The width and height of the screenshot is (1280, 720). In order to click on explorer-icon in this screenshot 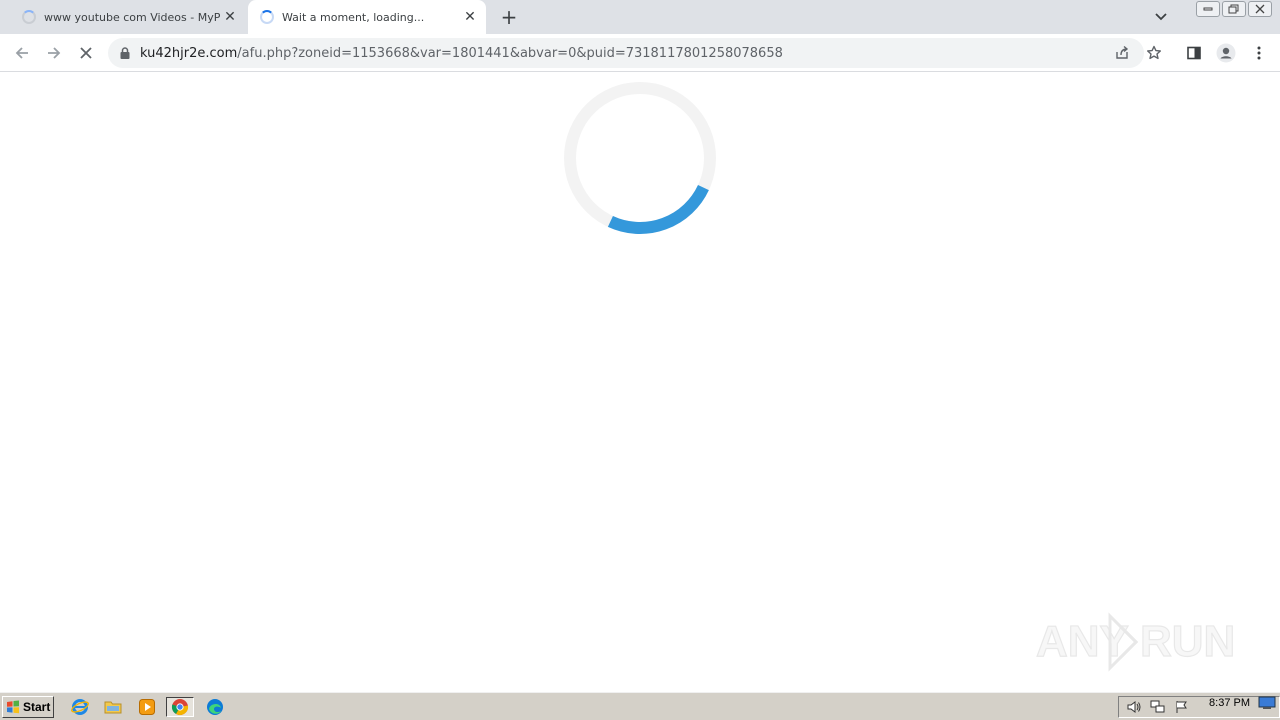, I will do `click(113, 707)`.